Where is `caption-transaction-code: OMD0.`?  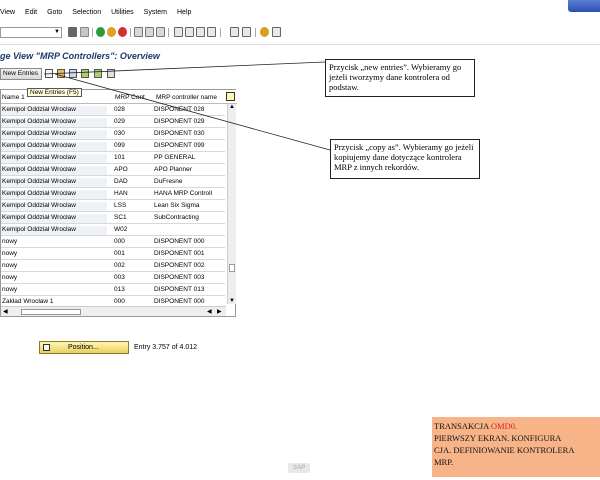 caption-transaction-code: OMD0. is located at coordinates (504, 426).